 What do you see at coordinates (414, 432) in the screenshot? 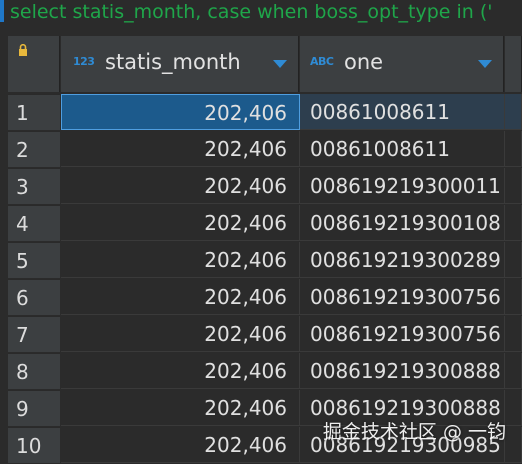
I see `watermark: 掘金技术社区 @ 一钧` at bounding box center [414, 432].